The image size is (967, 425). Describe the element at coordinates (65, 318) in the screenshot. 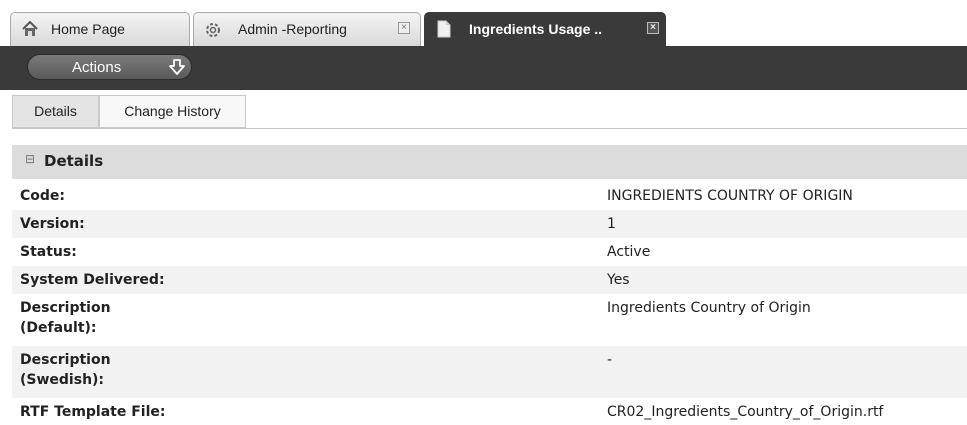

I see `field-label: Description (Default):` at that location.